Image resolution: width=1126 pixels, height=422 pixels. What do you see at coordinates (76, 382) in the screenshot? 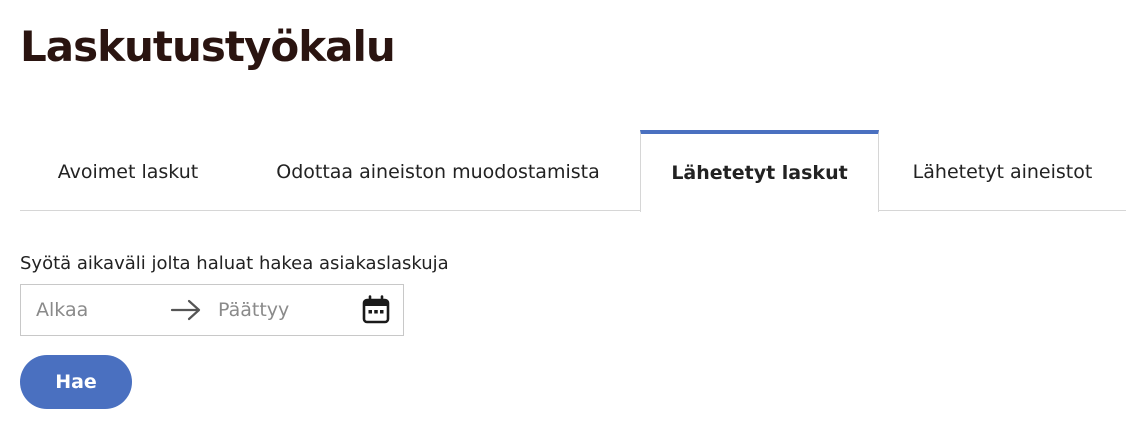
I see `search-button: Hae` at bounding box center [76, 382].